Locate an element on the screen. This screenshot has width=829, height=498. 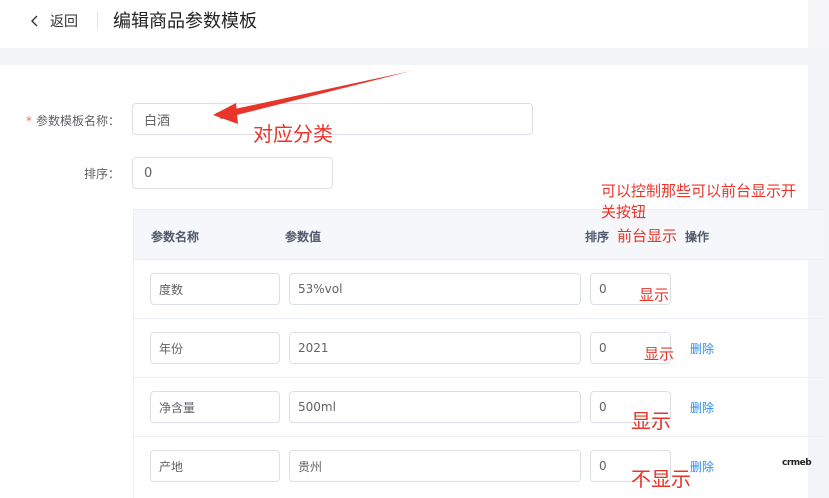
annotation-row2: 显示 is located at coordinates (659, 354).